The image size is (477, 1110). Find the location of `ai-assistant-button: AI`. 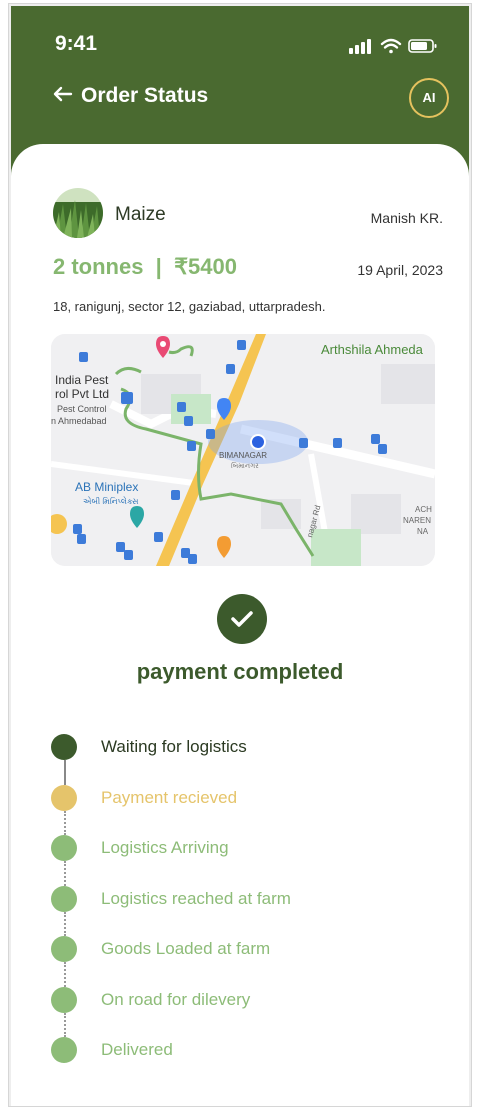

ai-assistant-button: AI is located at coordinates (429, 98).